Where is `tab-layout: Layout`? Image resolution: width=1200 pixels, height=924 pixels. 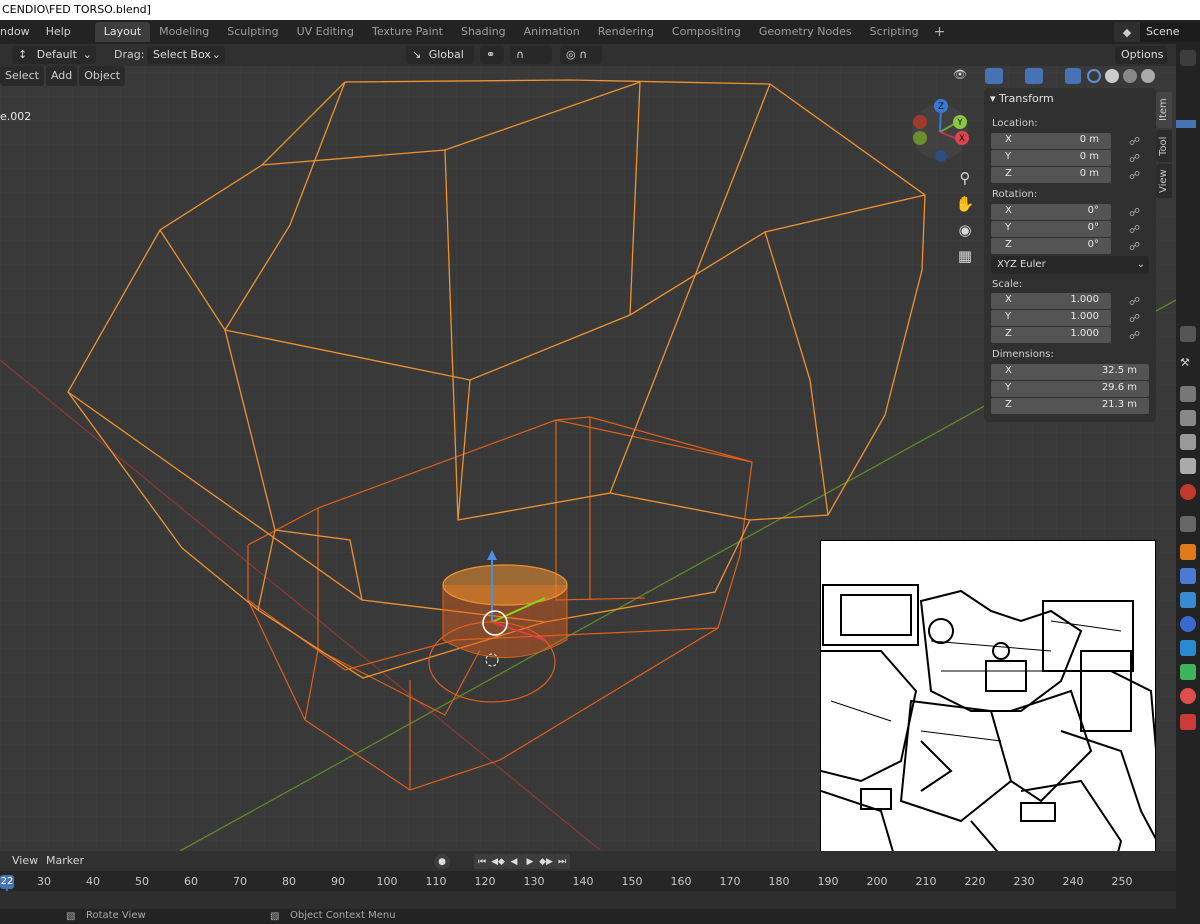 tab-layout: Layout is located at coordinates (122, 32).